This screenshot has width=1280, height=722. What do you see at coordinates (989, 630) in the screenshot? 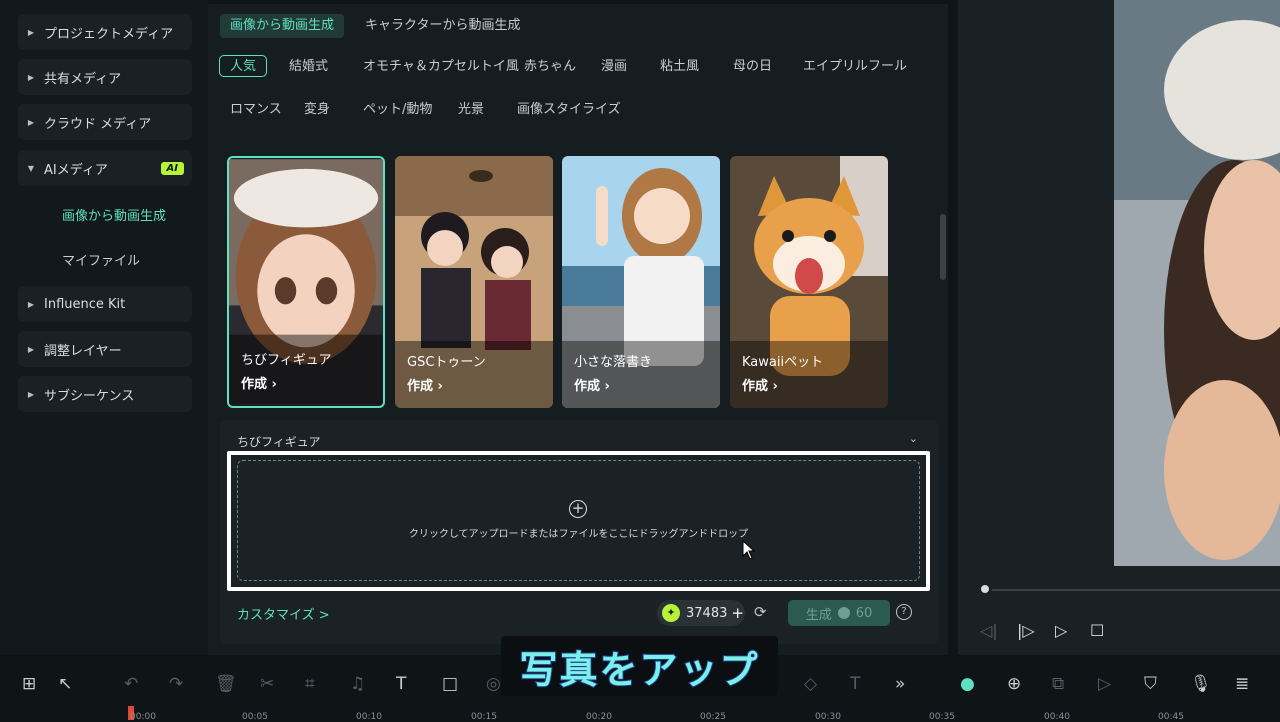
I see `step-back-icon: ◁|` at bounding box center [989, 630].